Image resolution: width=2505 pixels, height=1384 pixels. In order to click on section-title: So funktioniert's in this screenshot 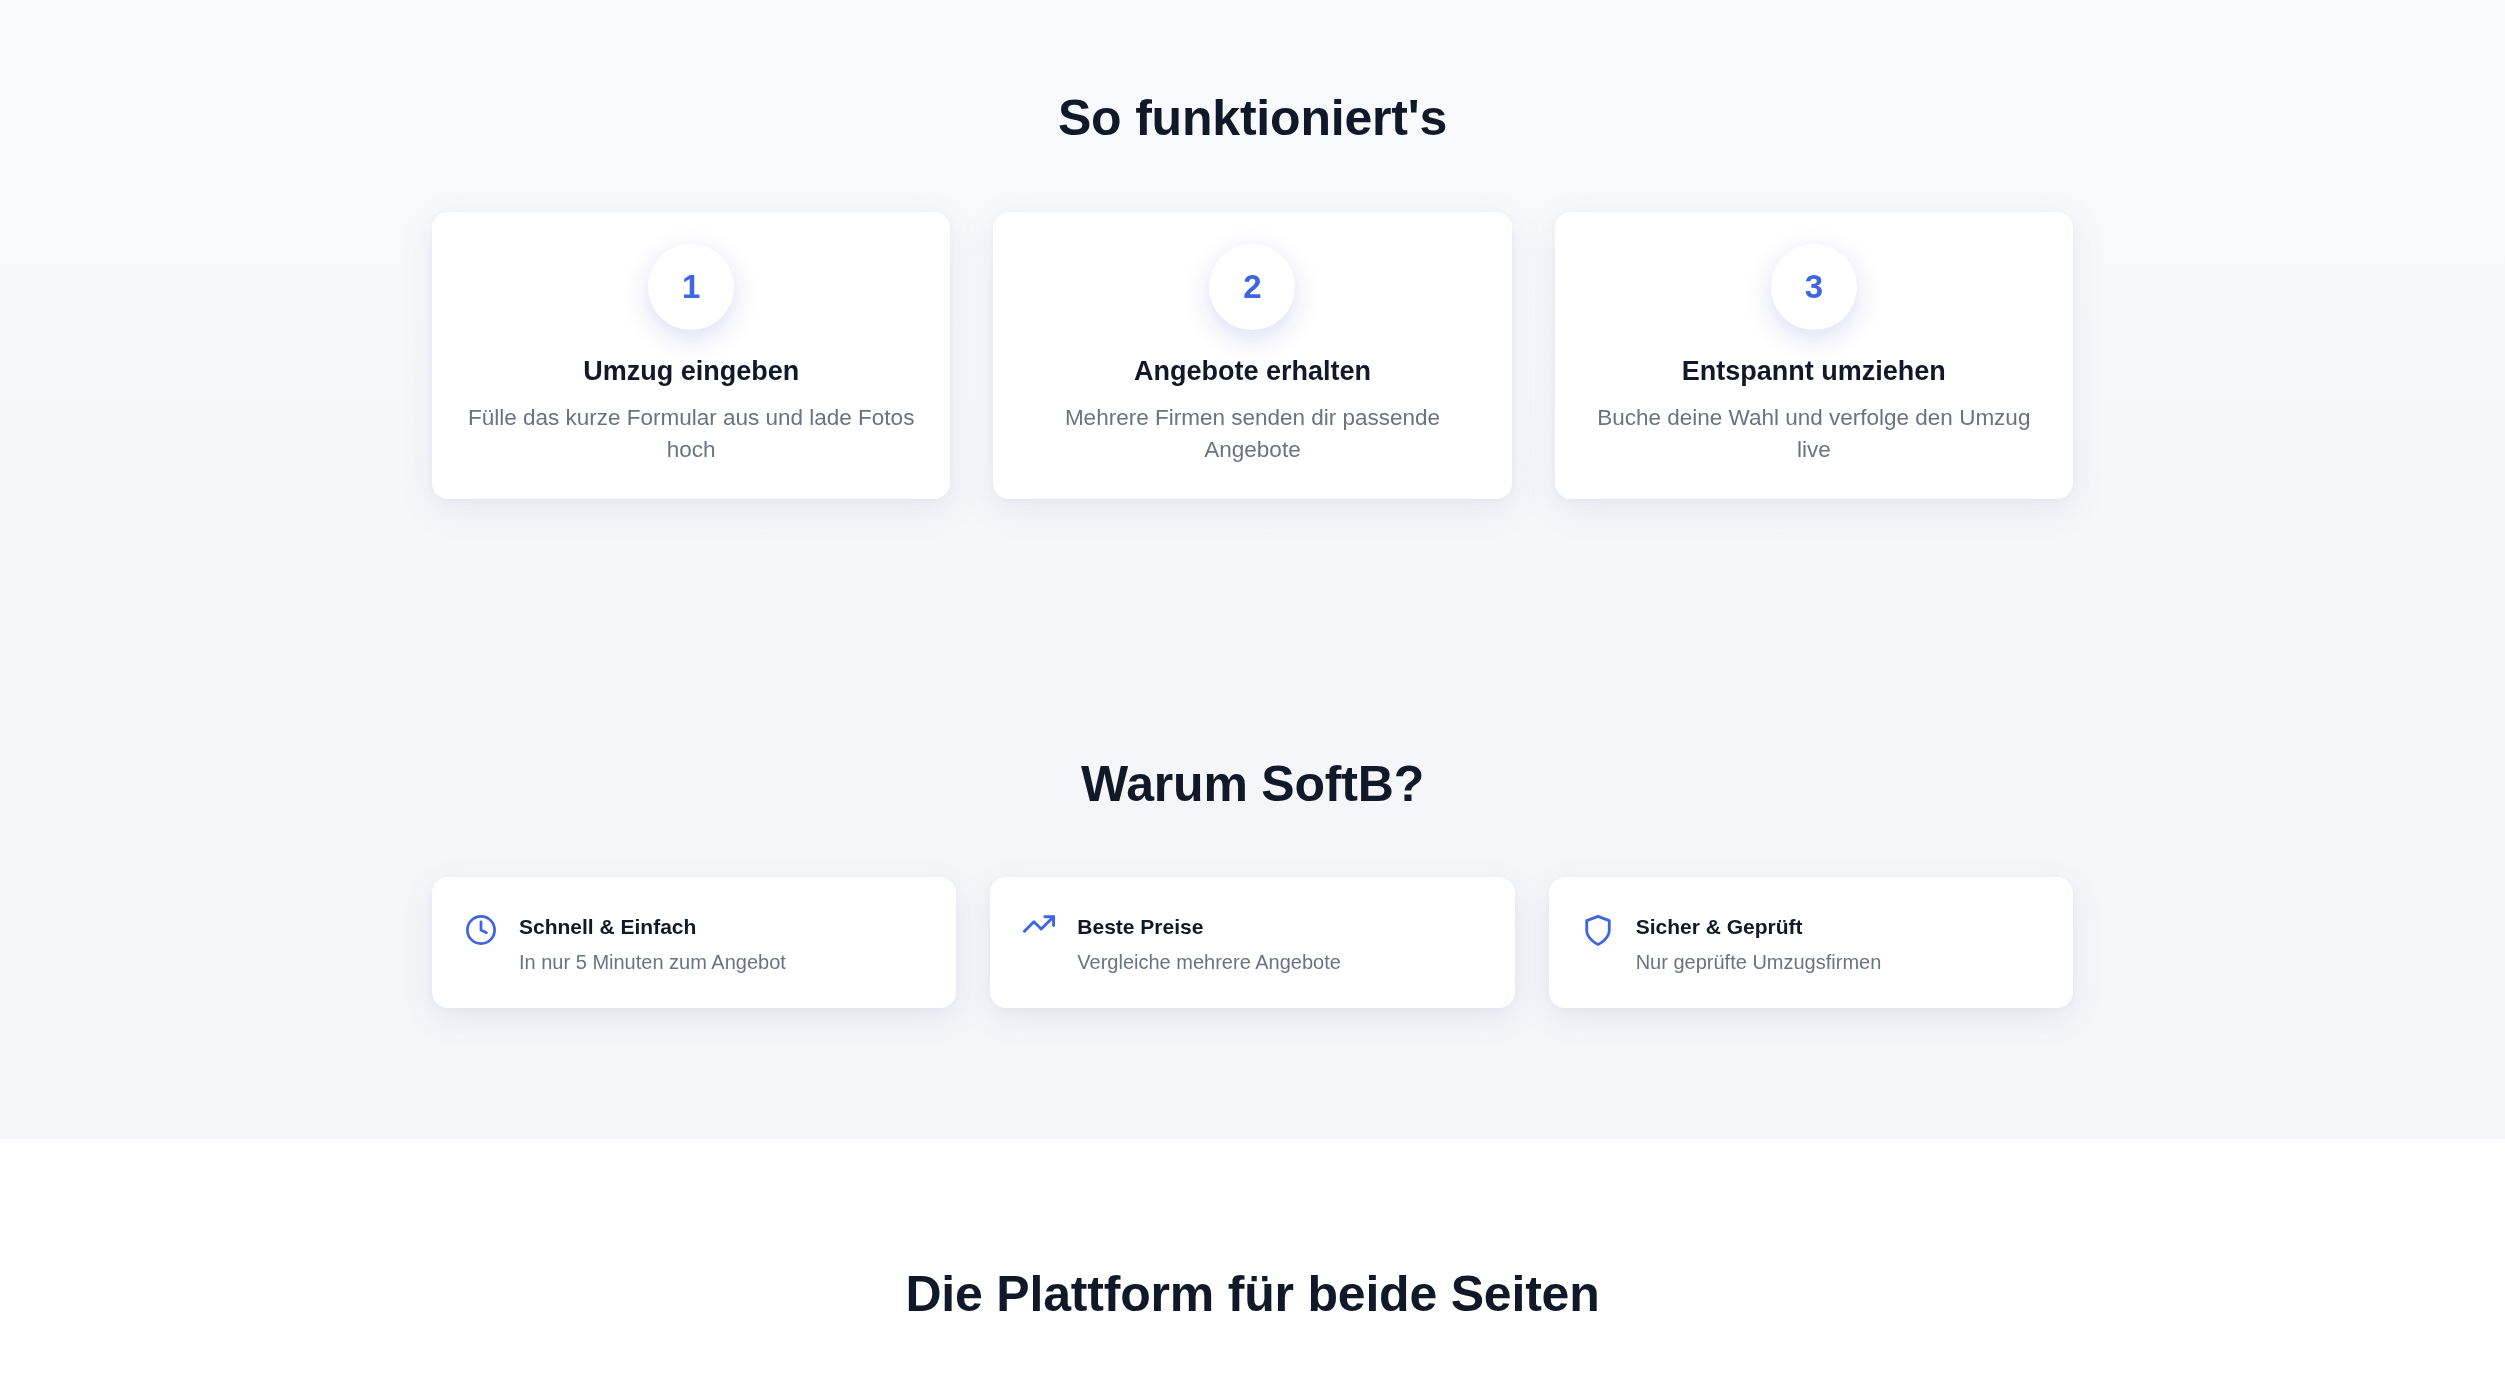, I will do `click(1252, 118)`.